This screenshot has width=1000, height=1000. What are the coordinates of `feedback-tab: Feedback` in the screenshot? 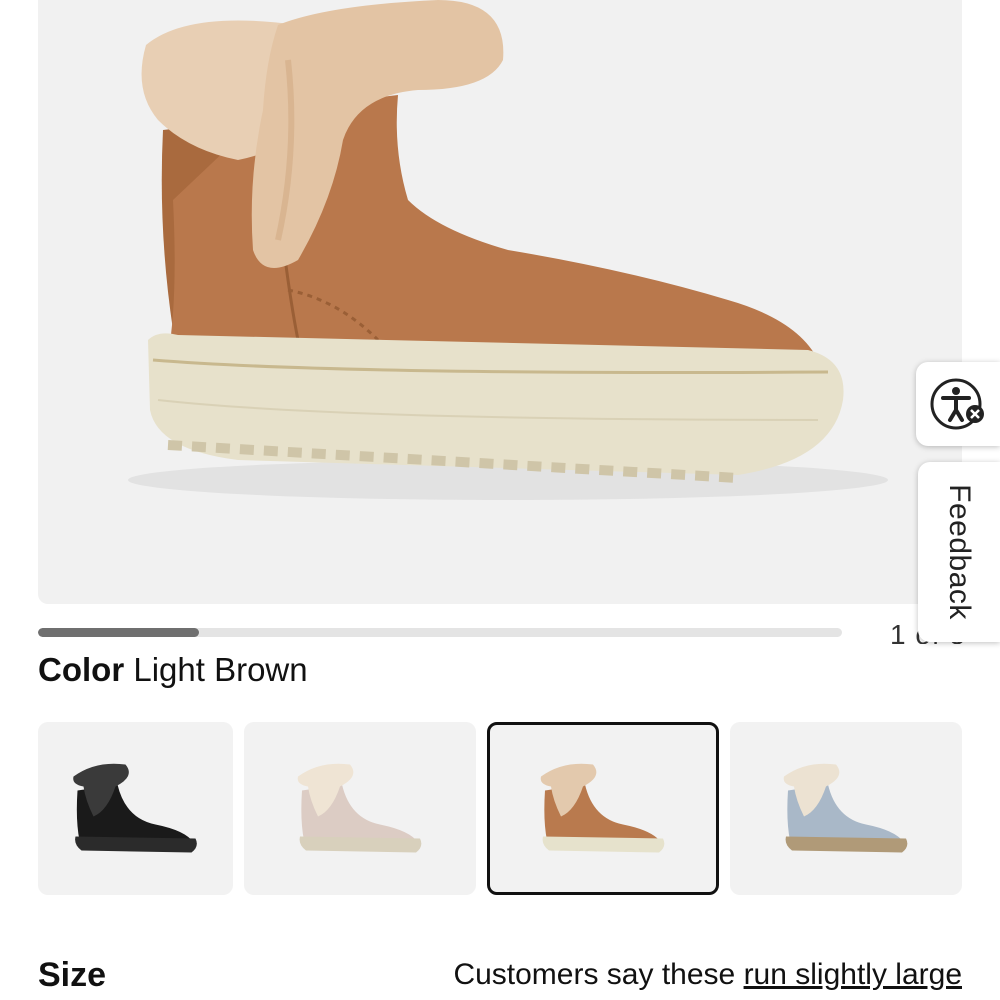 It's located at (959, 552).